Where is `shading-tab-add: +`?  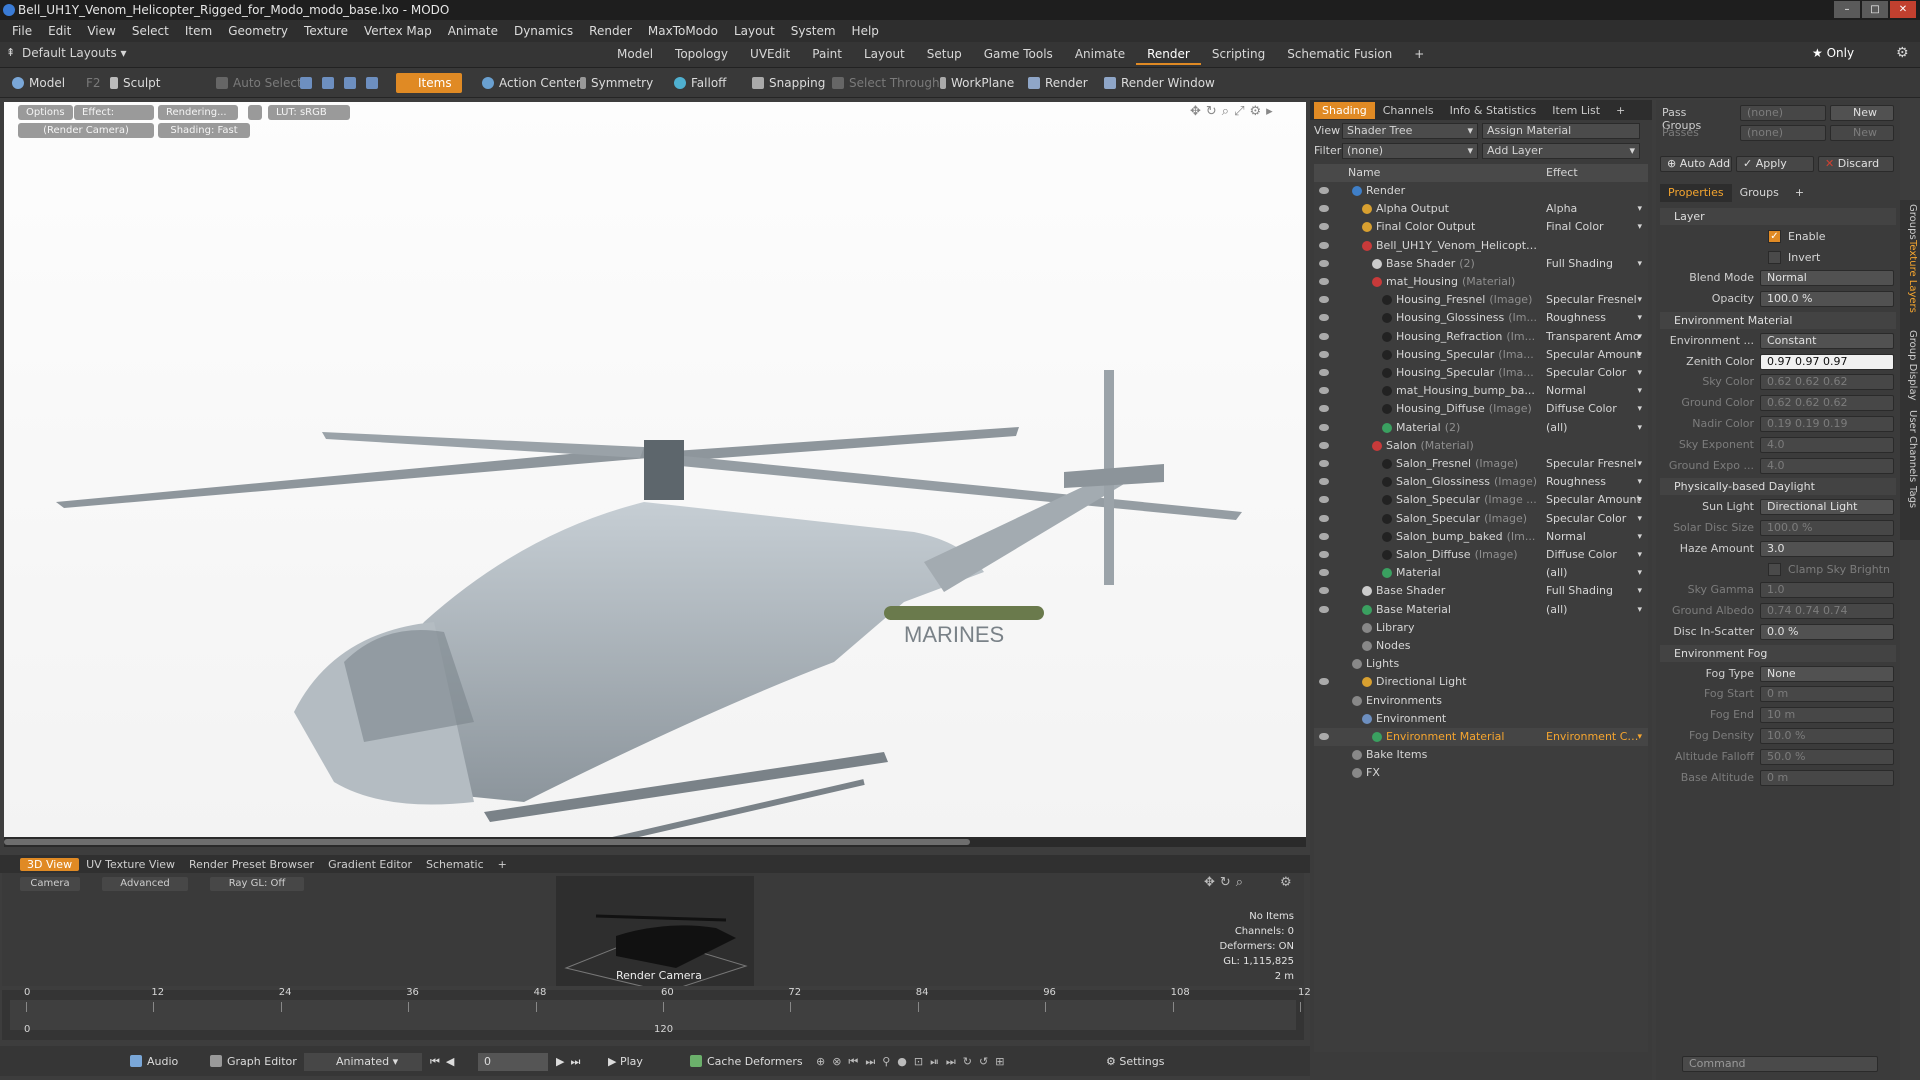 shading-tab-add: + is located at coordinates (1620, 110).